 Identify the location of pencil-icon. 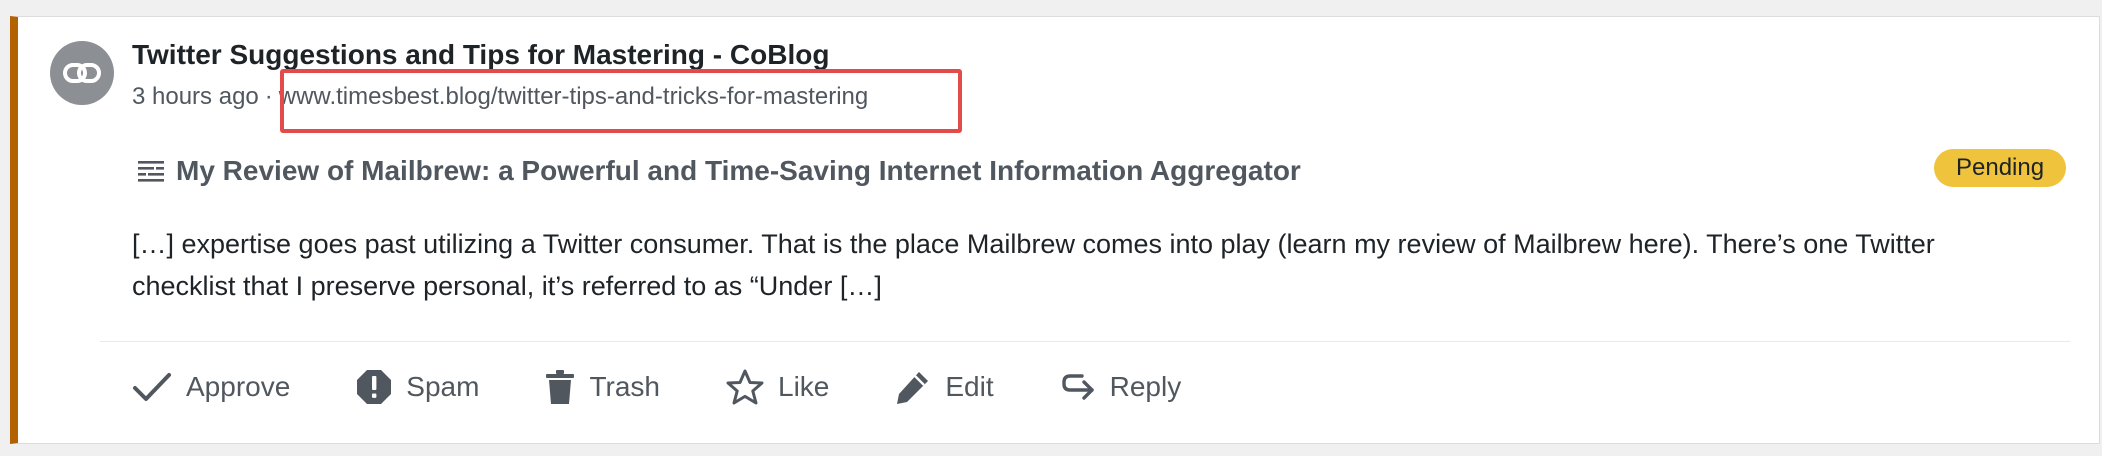
(913, 388).